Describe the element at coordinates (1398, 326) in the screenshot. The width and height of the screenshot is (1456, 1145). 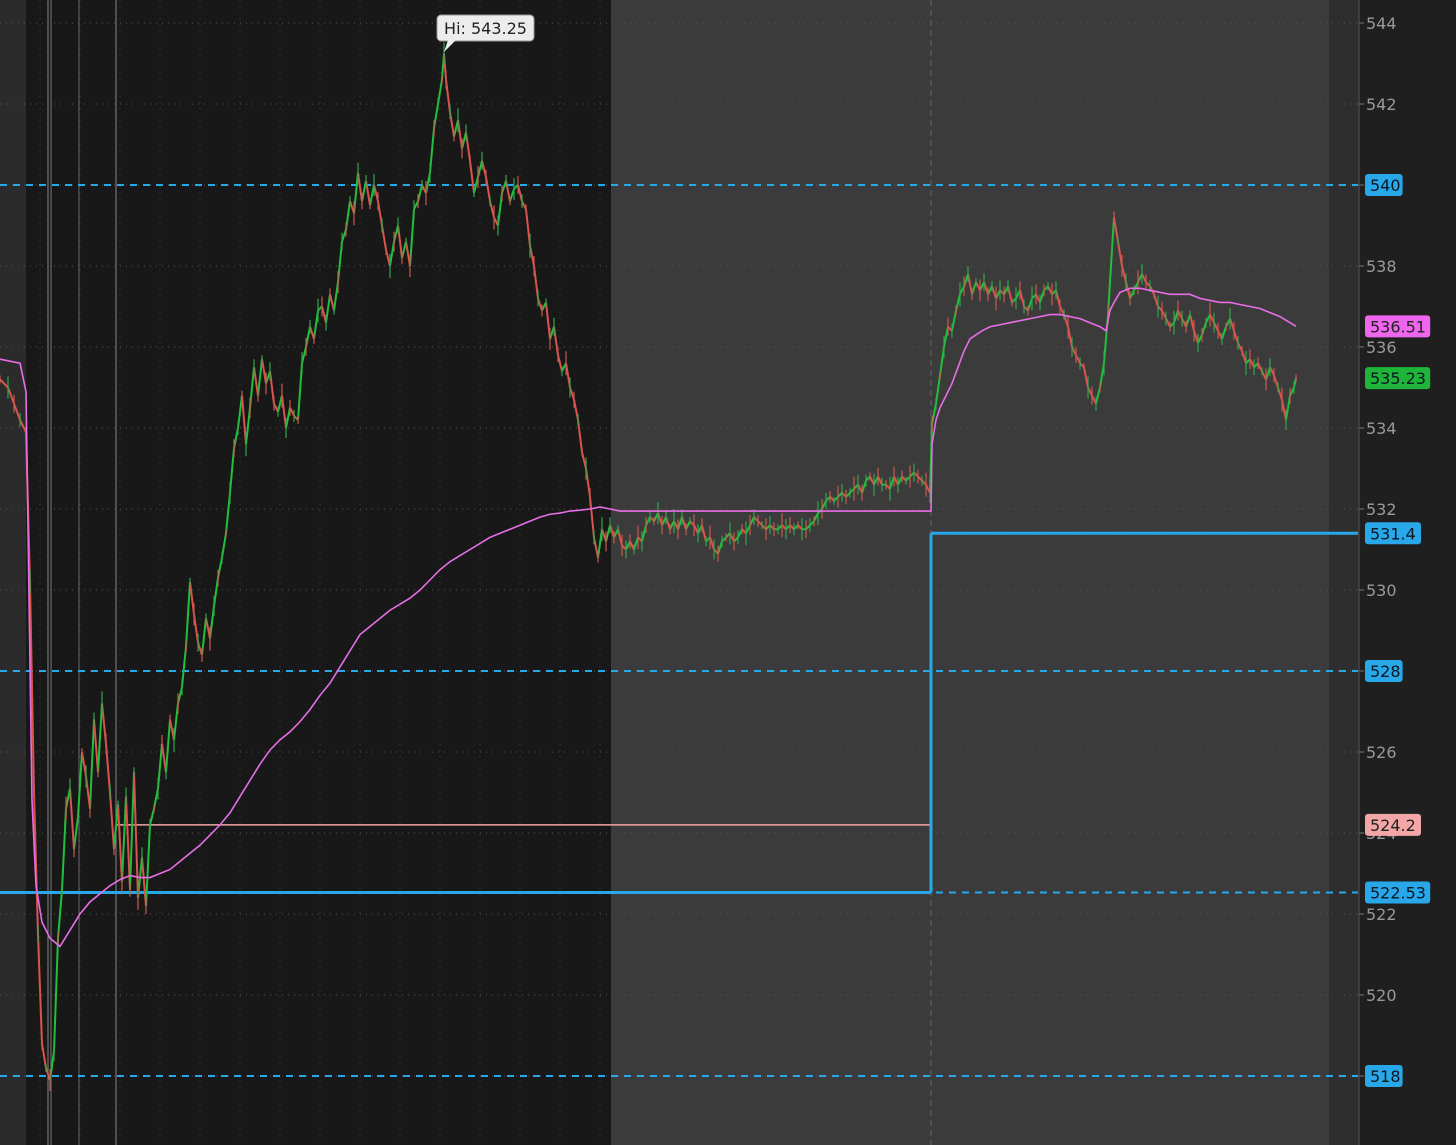
I see `price-tag-label-536.51: 536.51` at that location.